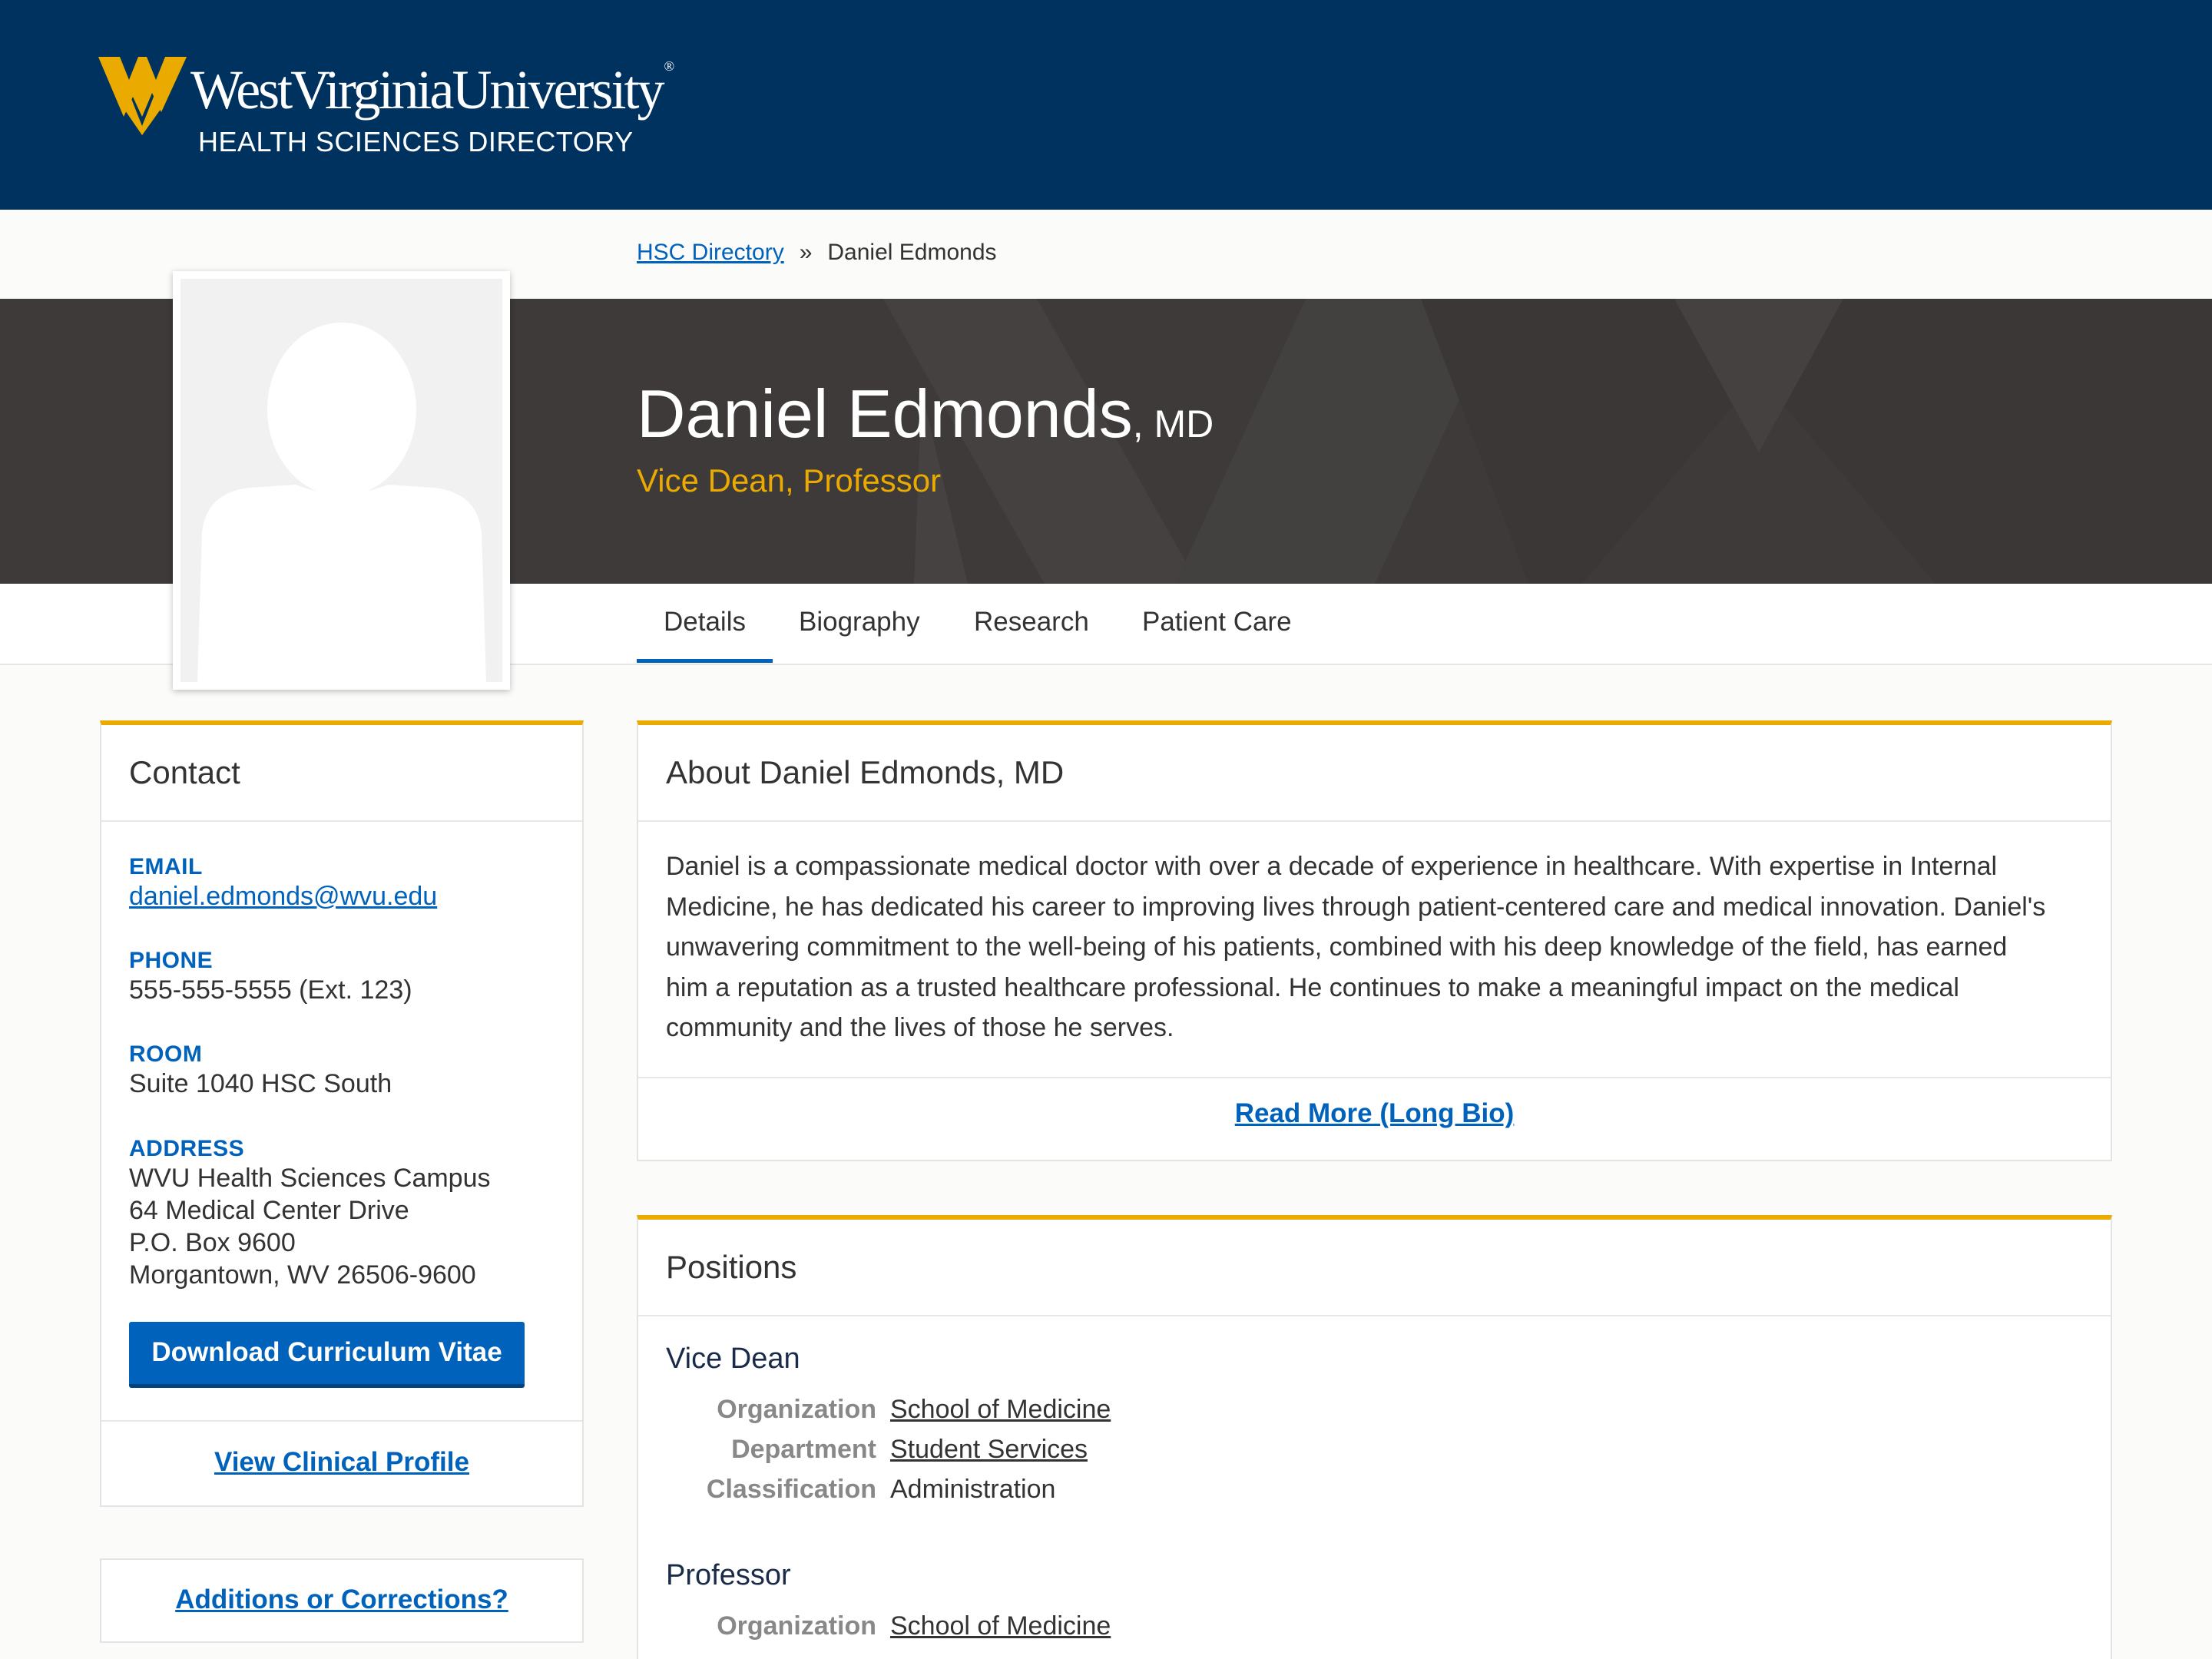 The width and height of the screenshot is (2212, 1659). I want to click on email-group: EMAIL daniel.edmonds@wvu.edu, so click(283, 883).